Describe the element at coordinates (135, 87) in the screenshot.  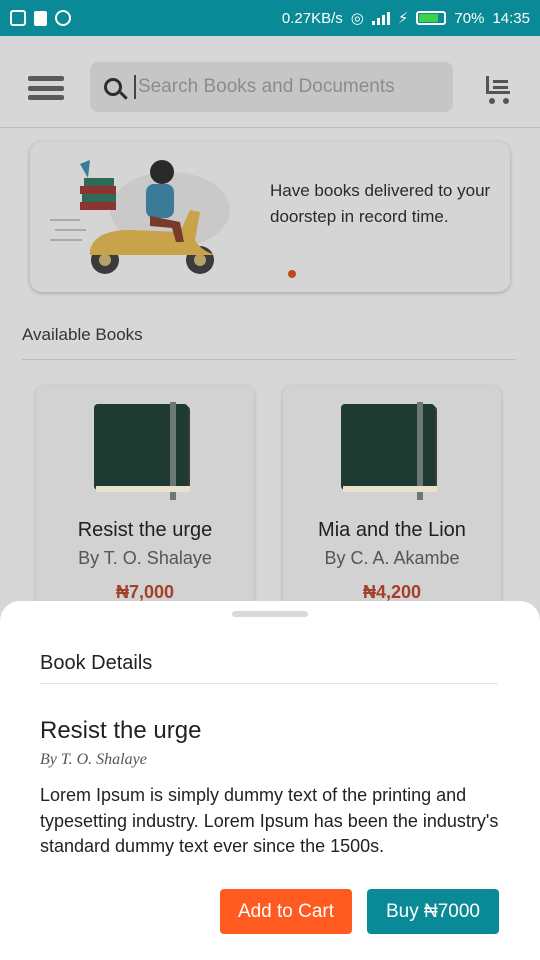
I see `text-caret` at that location.